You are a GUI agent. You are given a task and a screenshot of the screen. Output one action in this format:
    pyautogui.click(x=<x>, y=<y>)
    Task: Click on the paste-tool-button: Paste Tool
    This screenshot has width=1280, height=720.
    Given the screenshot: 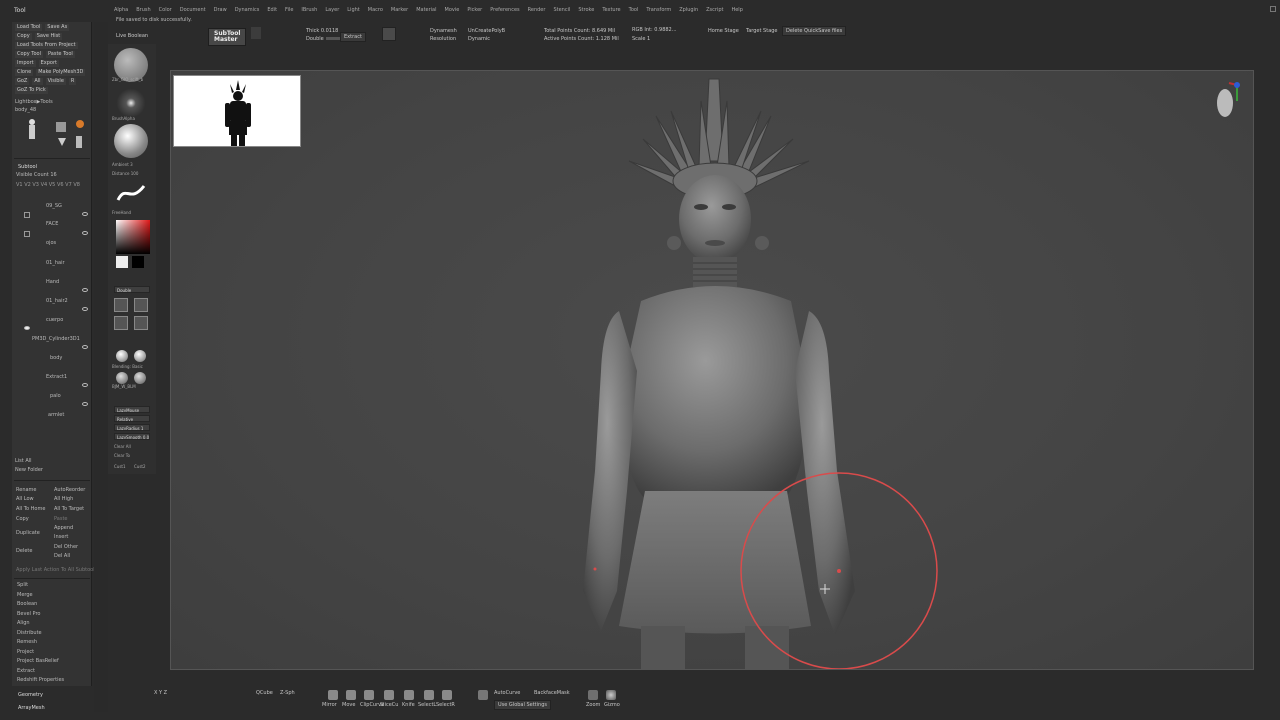 What is the action you would take?
    pyautogui.click(x=60, y=54)
    